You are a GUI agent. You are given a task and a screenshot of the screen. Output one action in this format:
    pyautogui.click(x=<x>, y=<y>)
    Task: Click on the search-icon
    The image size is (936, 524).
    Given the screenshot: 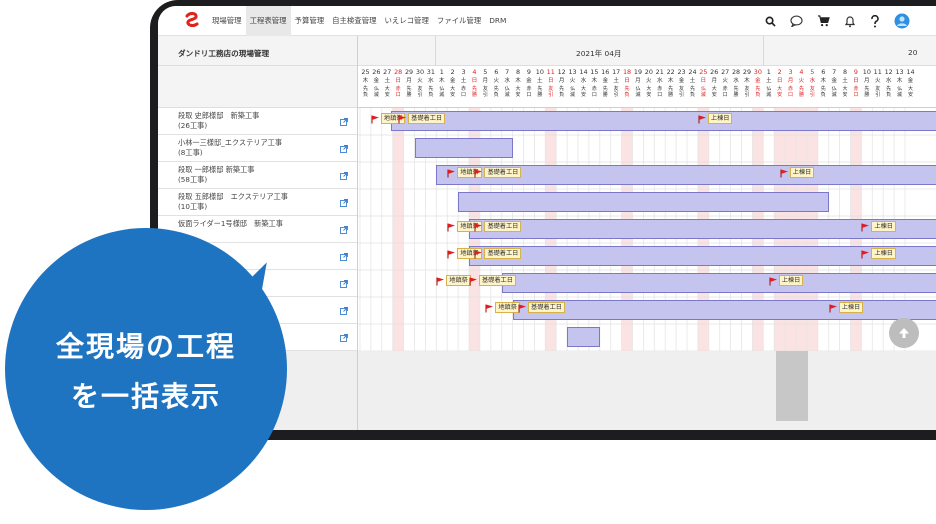 What is the action you would take?
    pyautogui.click(x=770, y=21)
    